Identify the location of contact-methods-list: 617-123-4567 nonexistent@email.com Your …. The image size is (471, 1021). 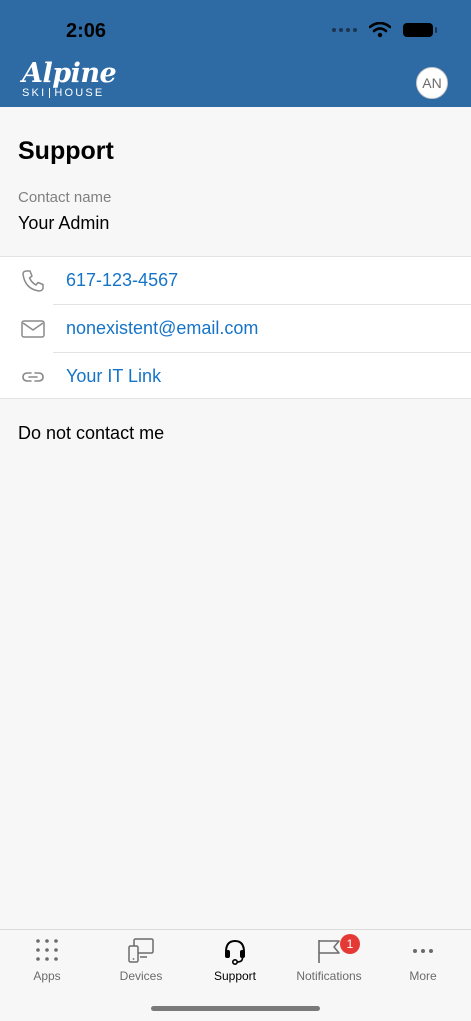
(235, 327).